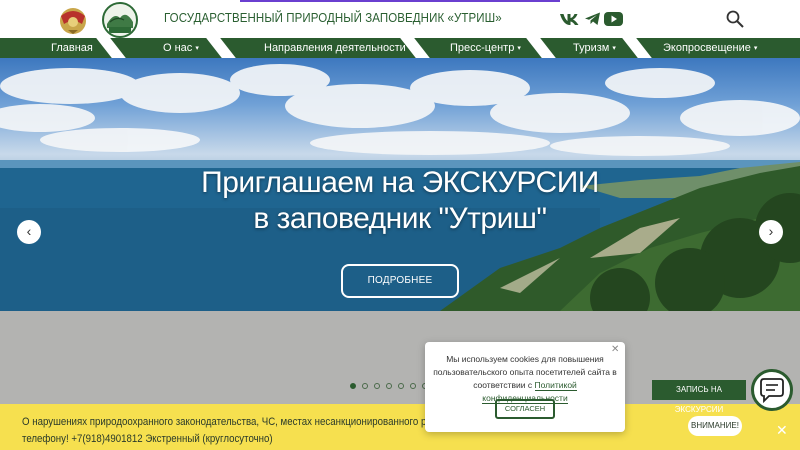 This screenshot has height=450, width=800. I want to click on cookie-accept-button: СОГЛАСЕН, so click(525, 409).